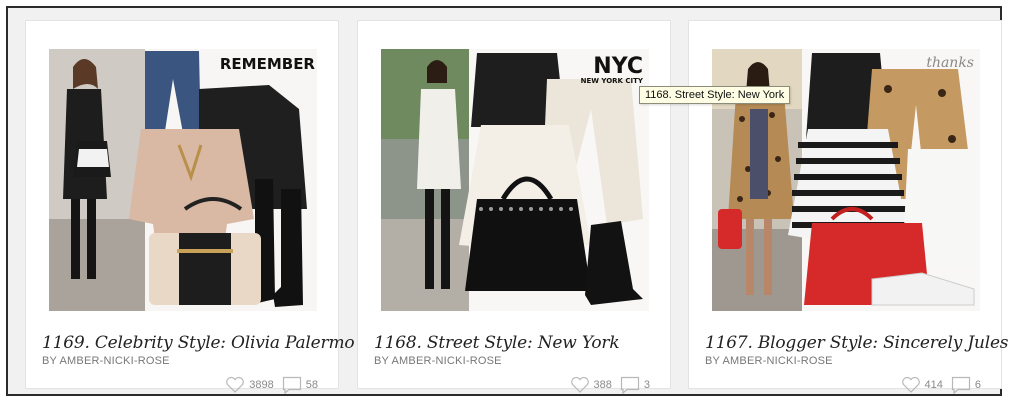  I want to click on set-title: 1168. Street Style: New York, so click(497, 343).